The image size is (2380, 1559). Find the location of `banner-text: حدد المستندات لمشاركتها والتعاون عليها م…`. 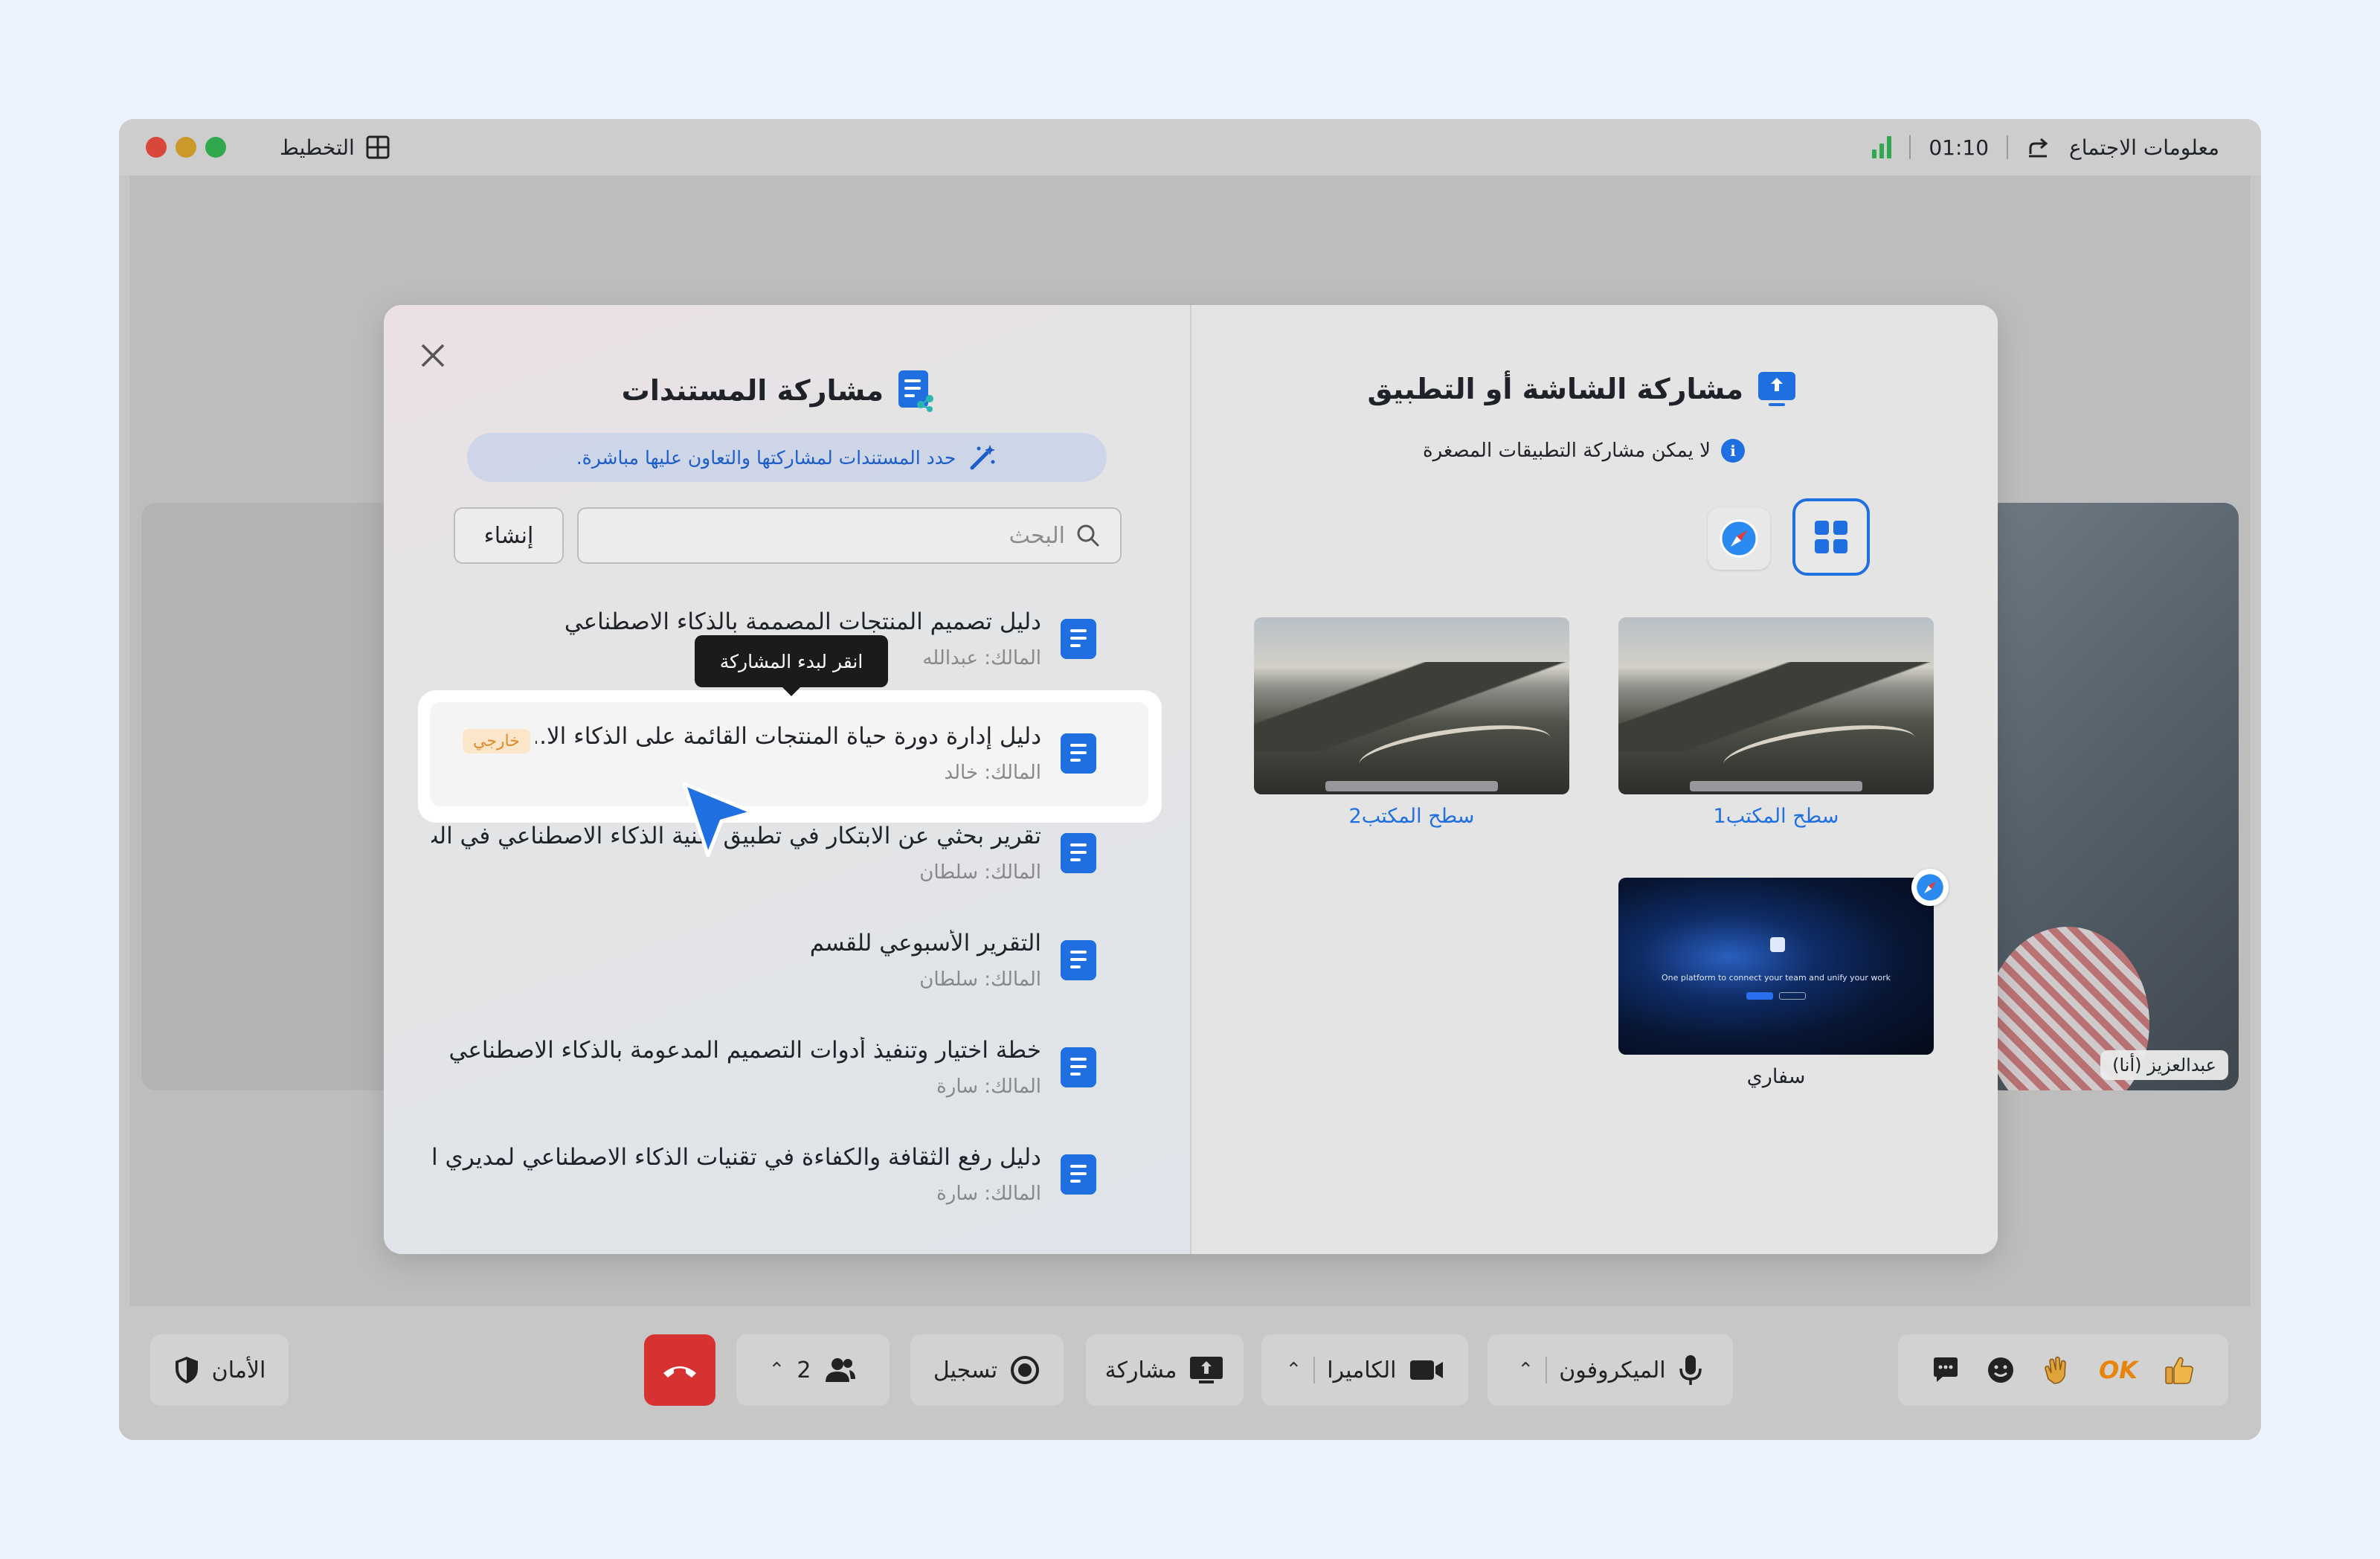

banner-text: حدد المستندات لمشاركتها والتعاون عليها م… is located at coordinates (766, 457).